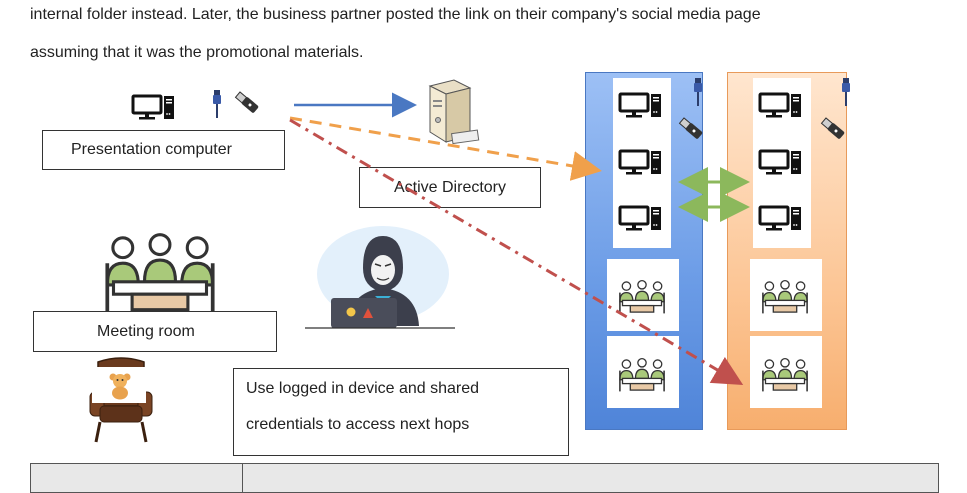 The image size is (967, 493). Describe the element at coordinates (242, 478) in the screenshot. I see `table-divider` at that location.